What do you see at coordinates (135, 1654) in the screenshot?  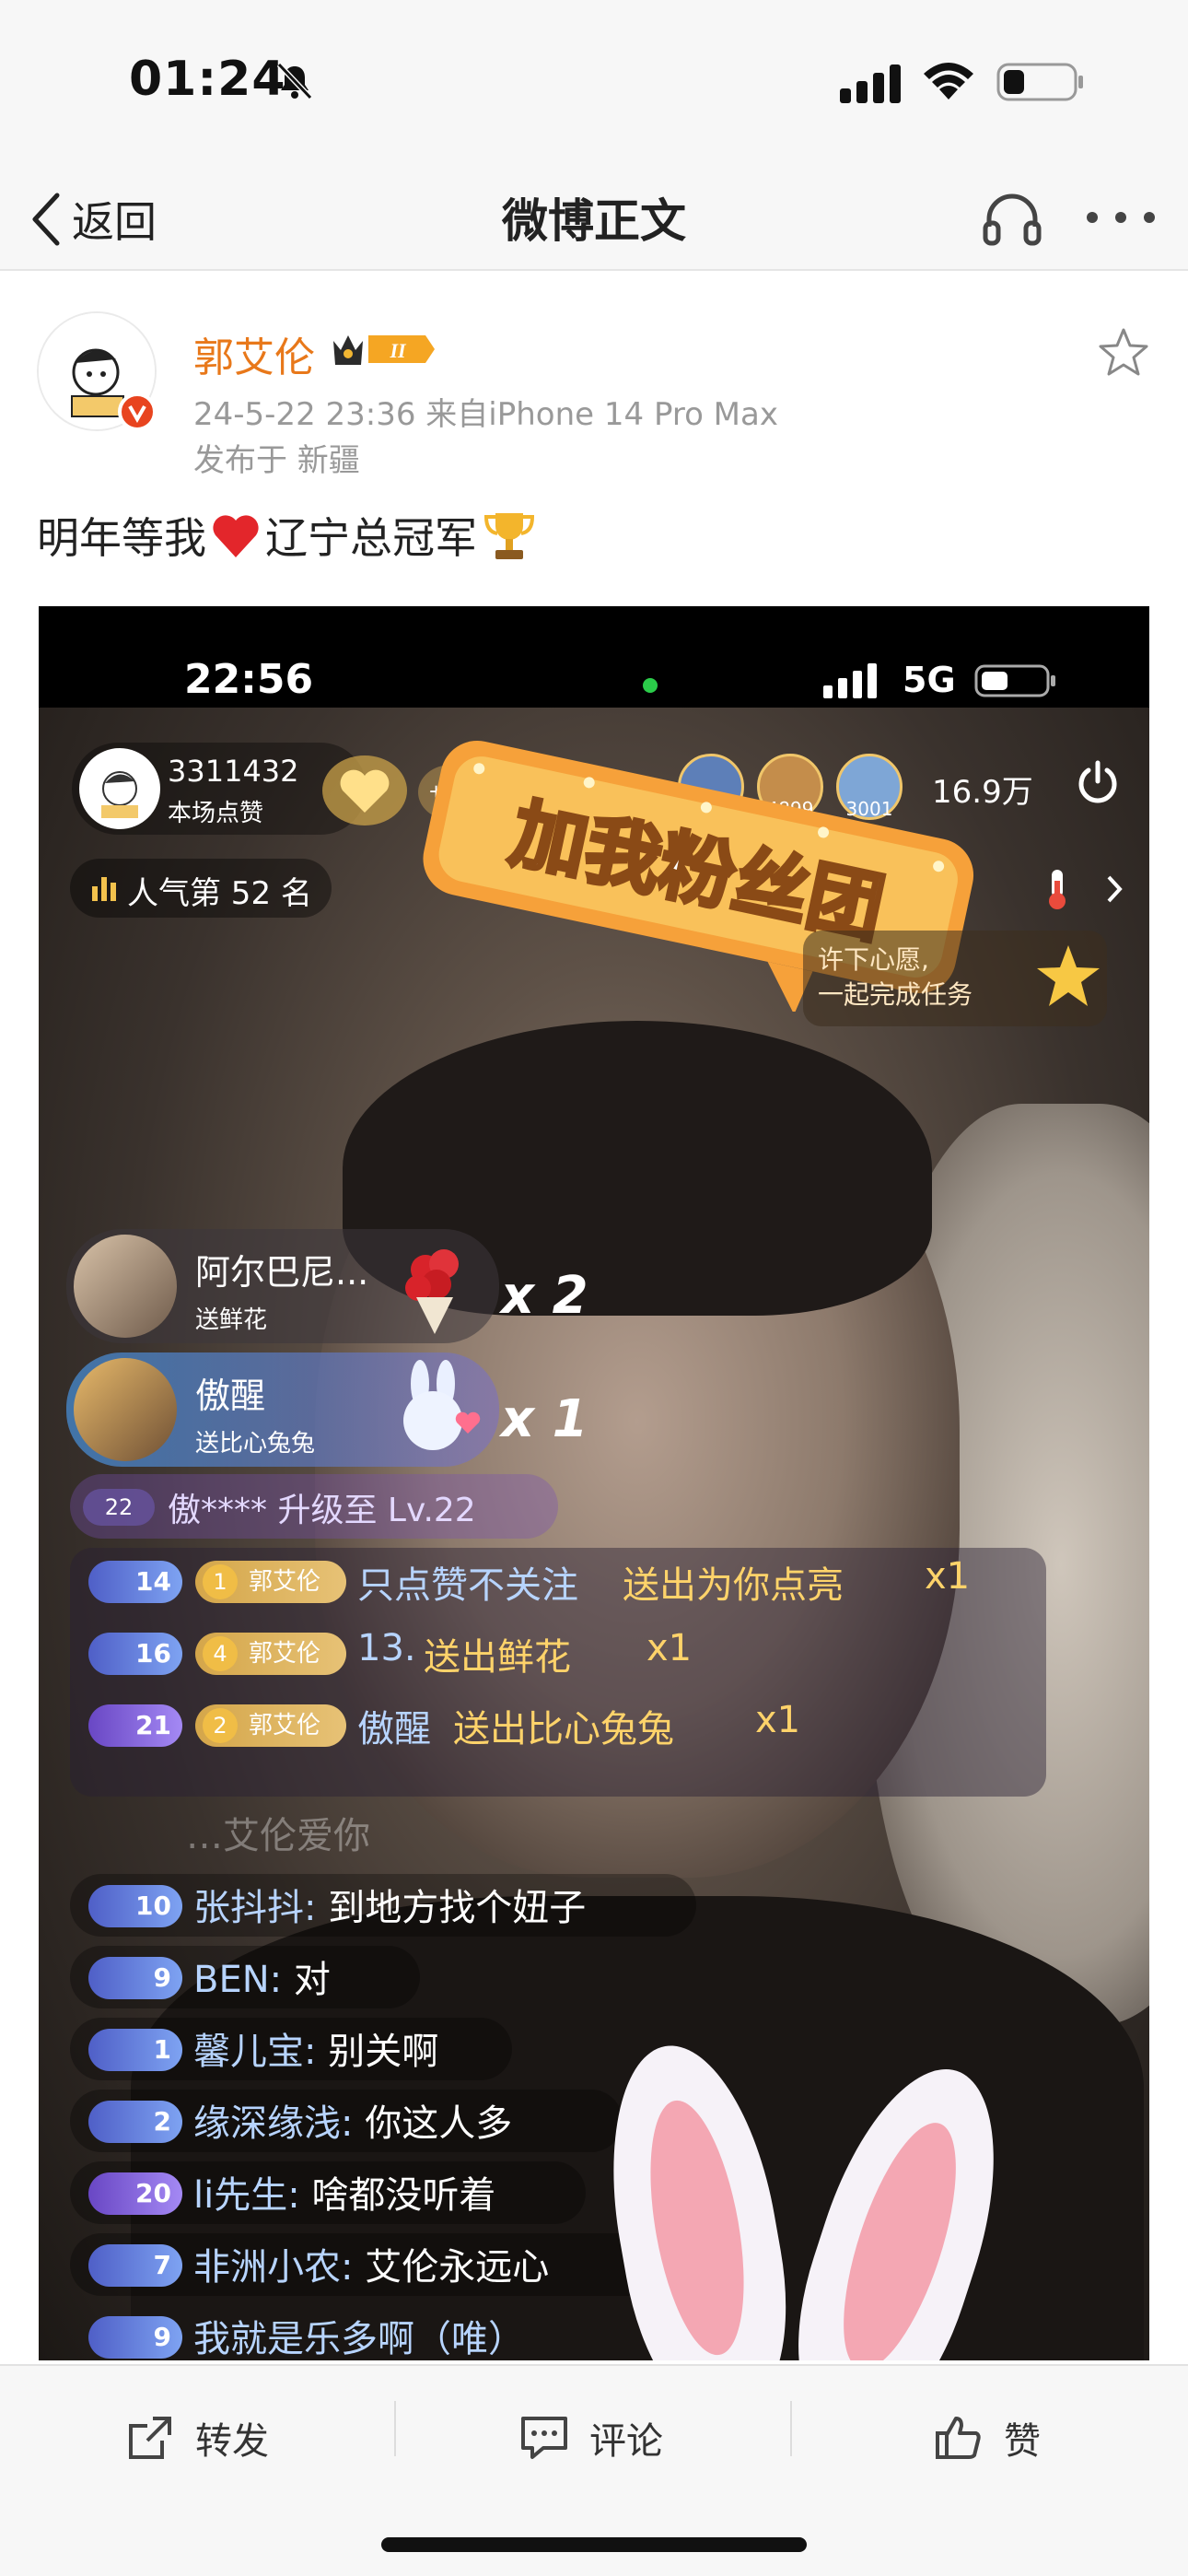 I see `user-level-badge: 16` at bounding box center [135, 1654].